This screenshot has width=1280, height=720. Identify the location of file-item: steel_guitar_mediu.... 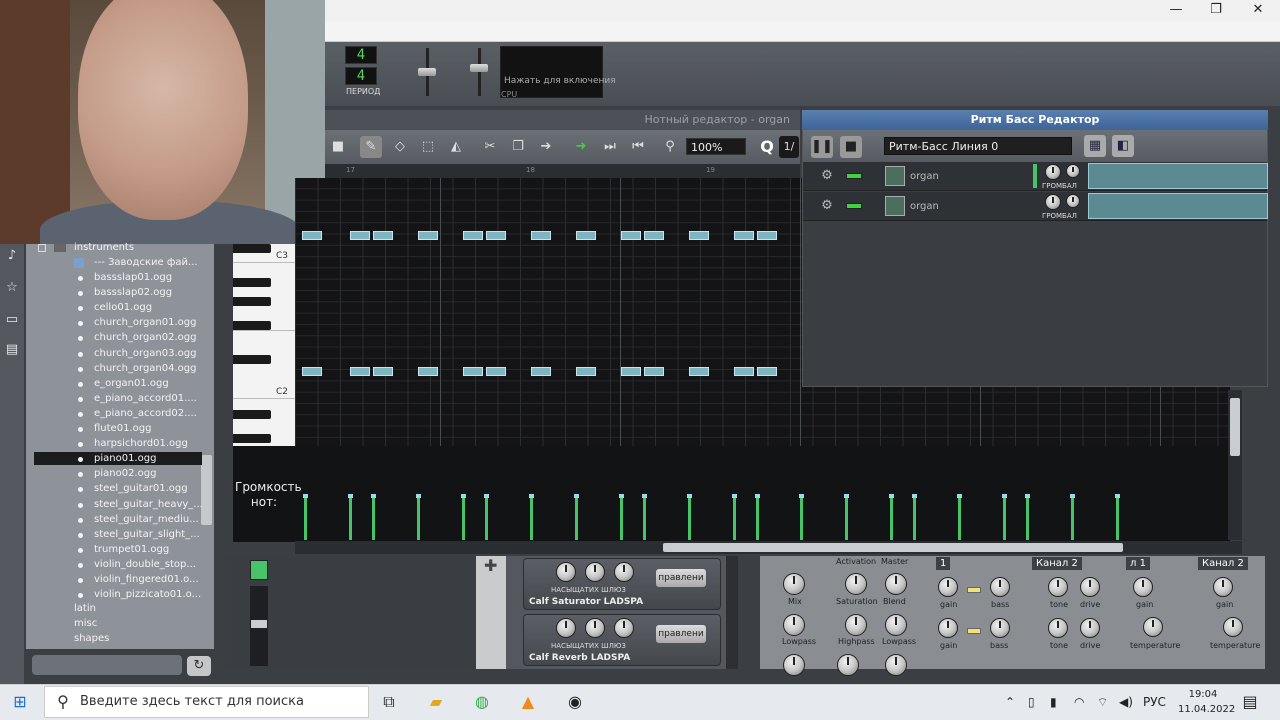
(146, 519).